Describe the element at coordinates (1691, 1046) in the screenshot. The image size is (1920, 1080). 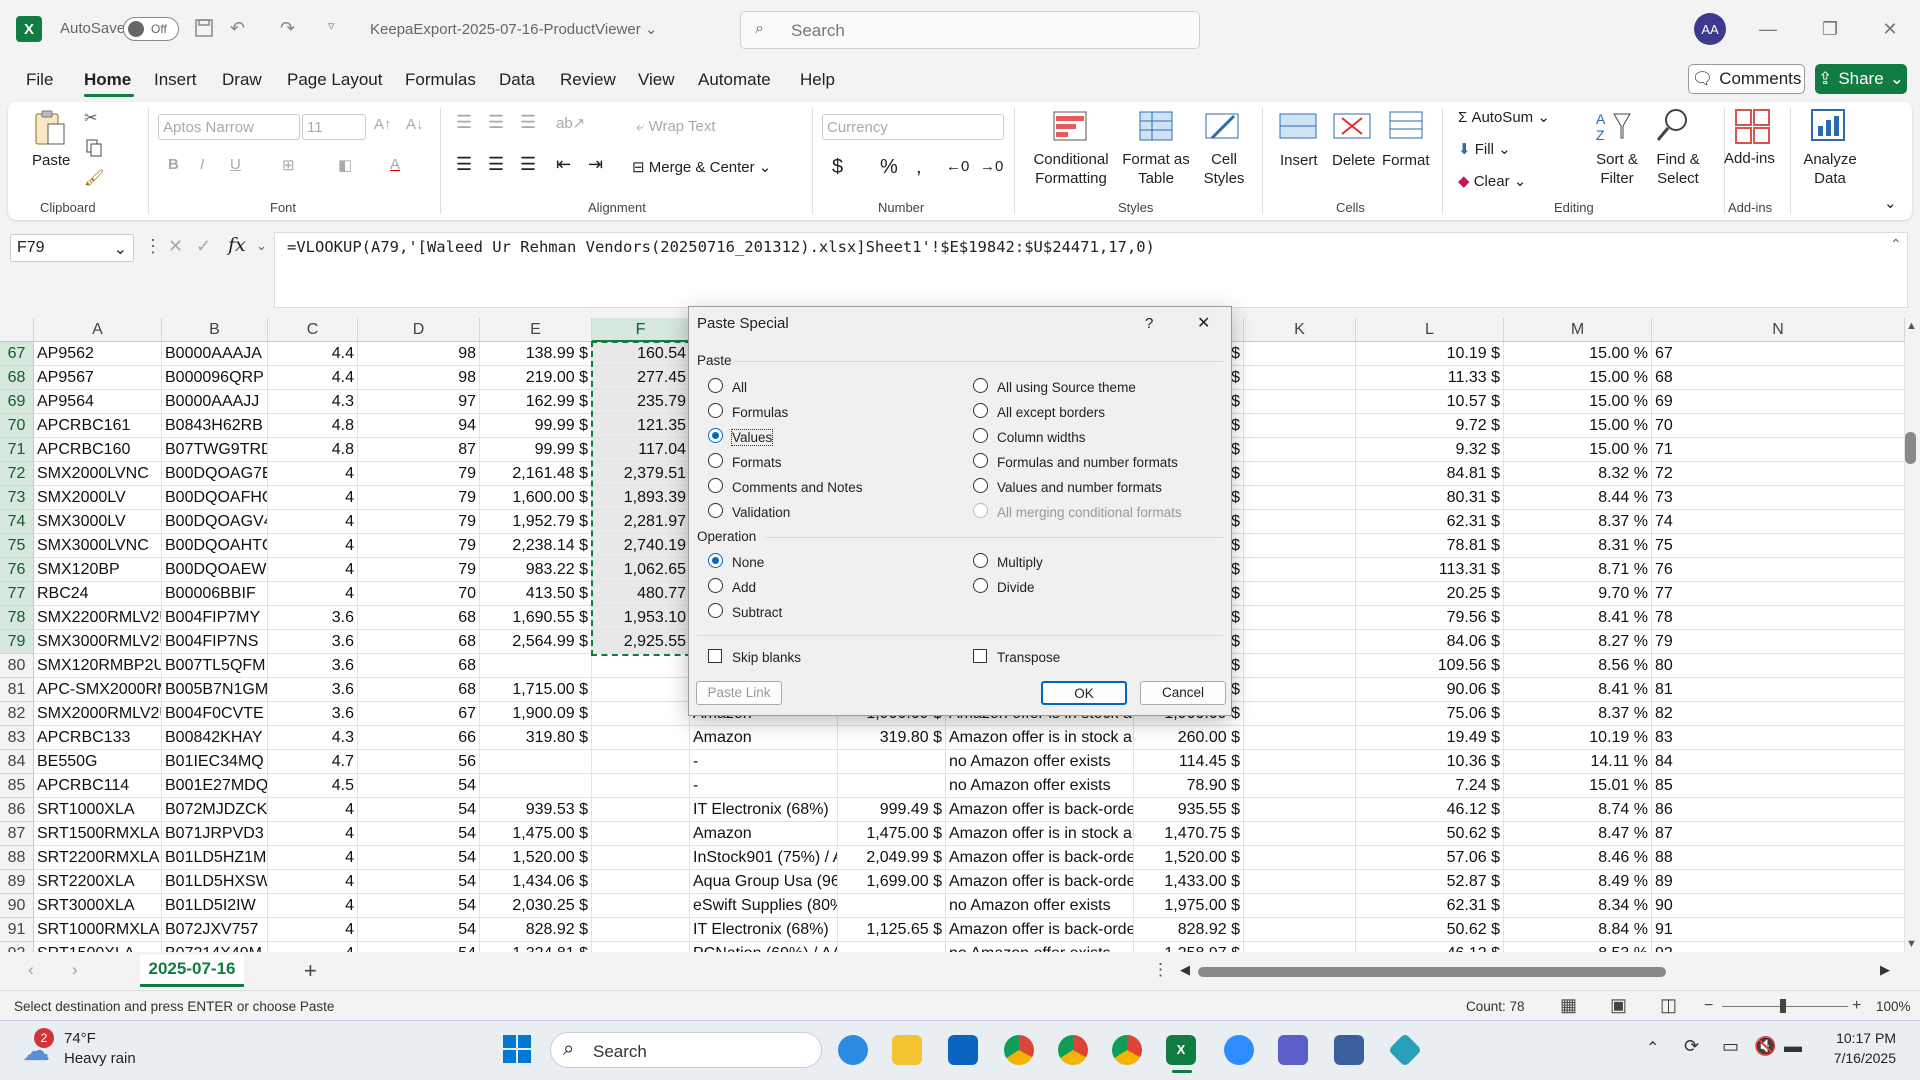
I see `sync-icon: ⟳` at that location.